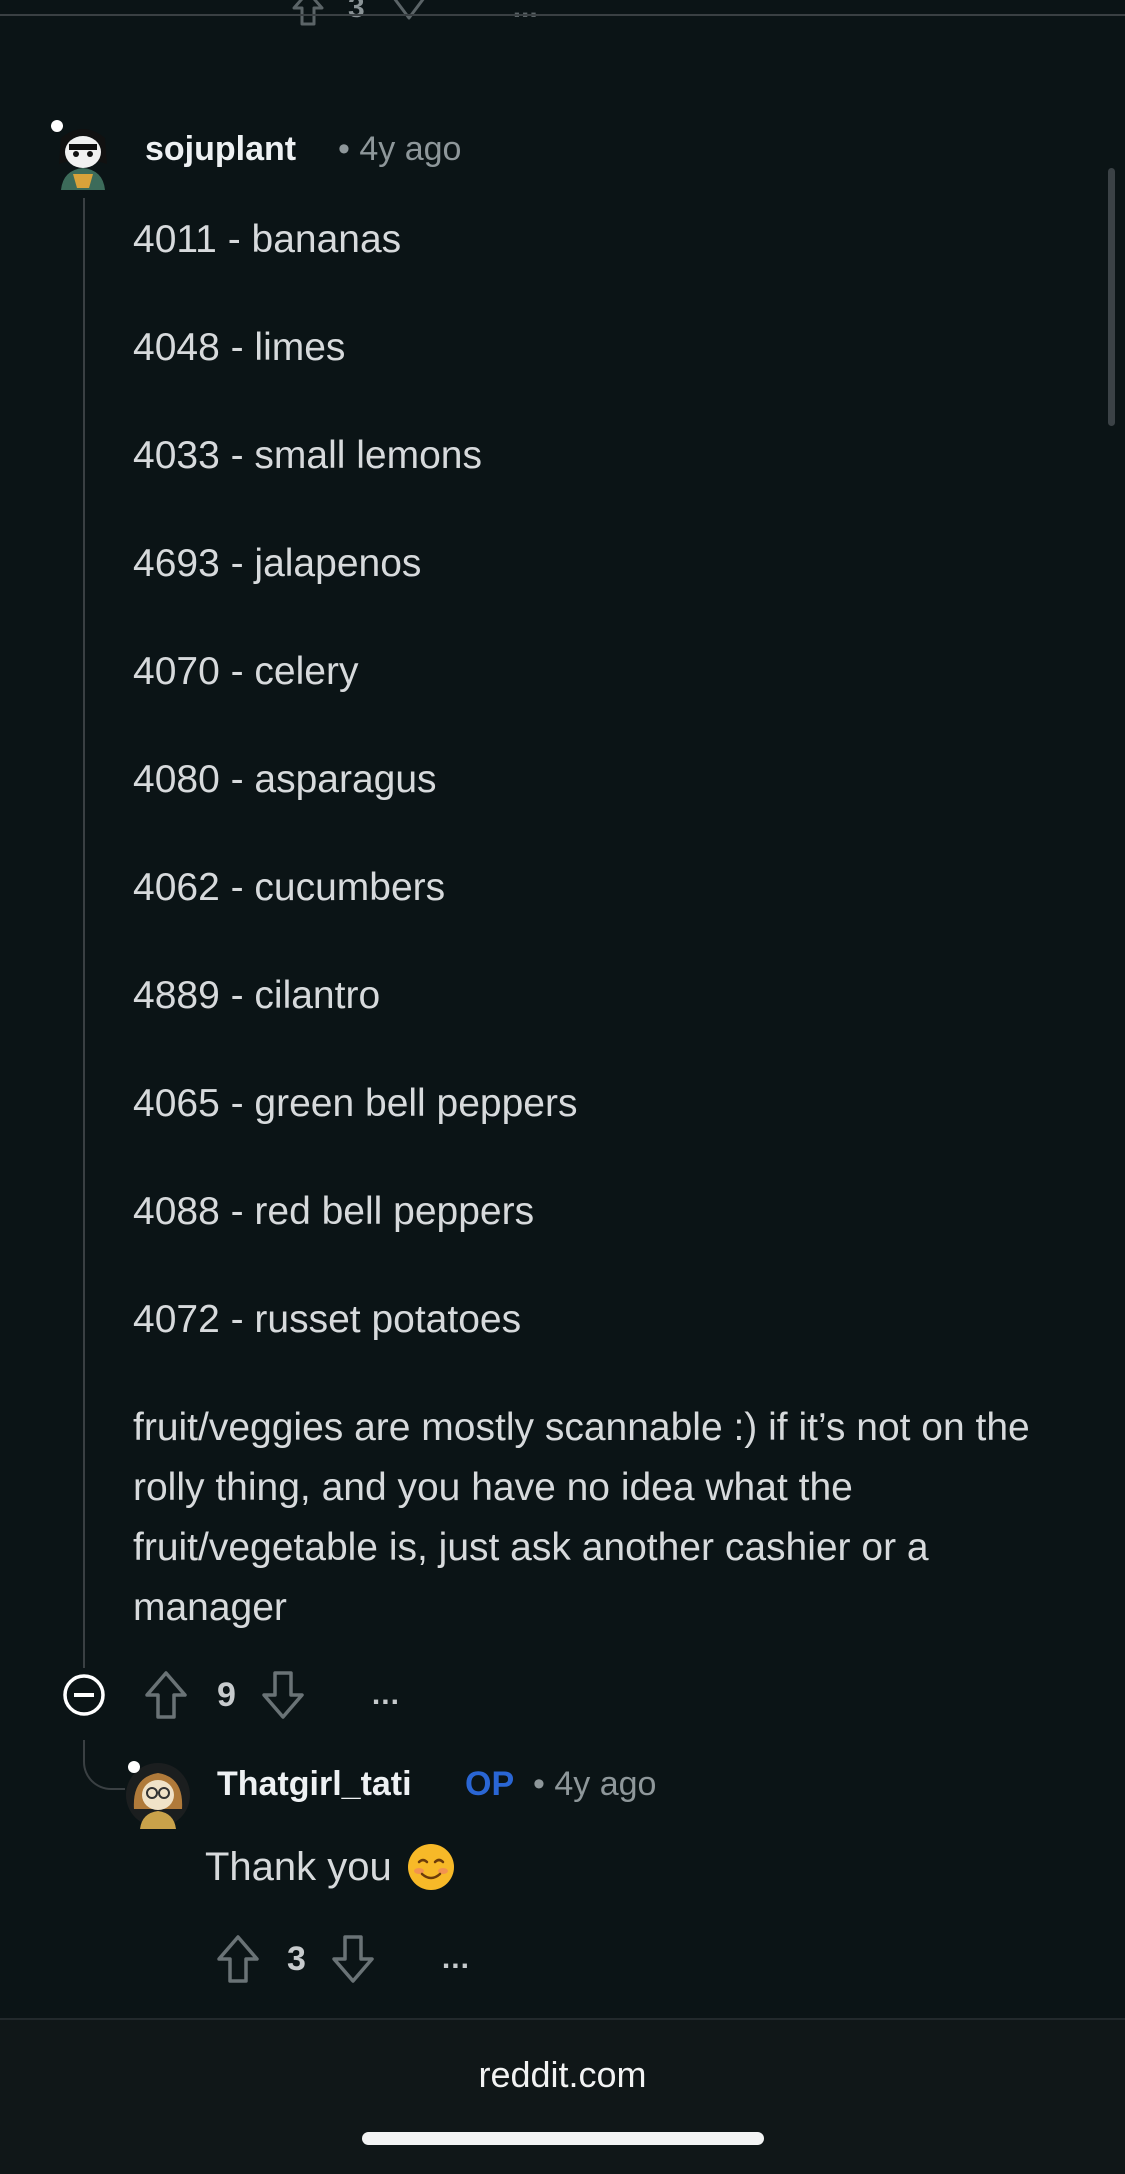 Image resolution: width=1125 pixels, height=2174 pixels. Describe the element at coordinates (239, 347) in the screenshot. I see `comment-line: 4048 - limes` at that location.